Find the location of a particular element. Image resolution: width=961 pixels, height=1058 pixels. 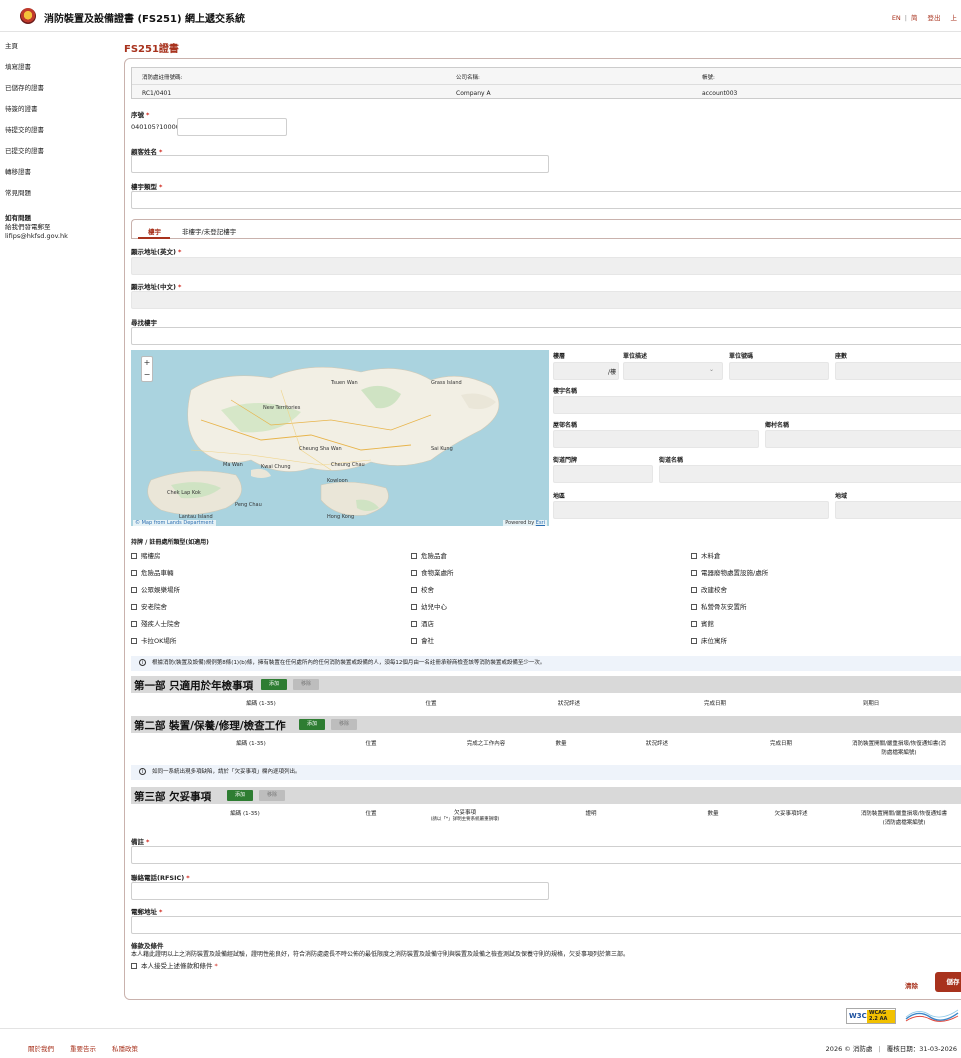

part2-remove-button: 移除 is located at coordinates (344, 724).